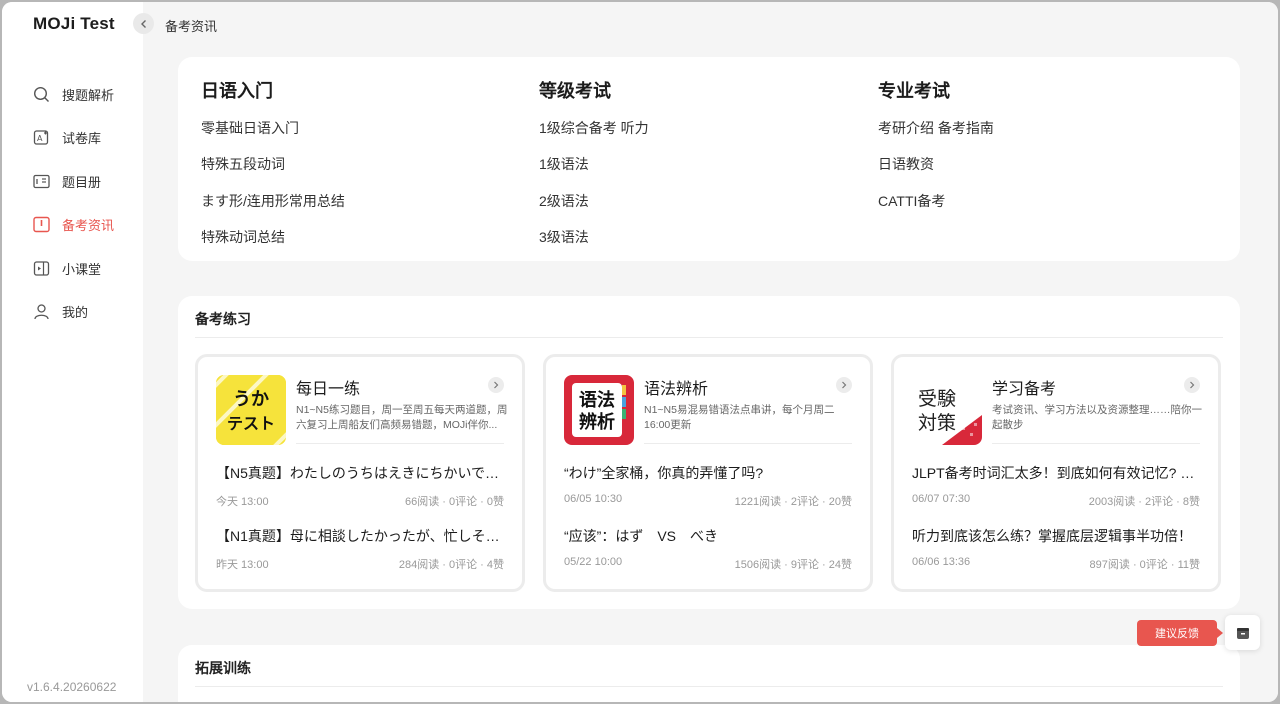  I want to click on article-title: “应该”：はず VS べき, so click(709, 536).